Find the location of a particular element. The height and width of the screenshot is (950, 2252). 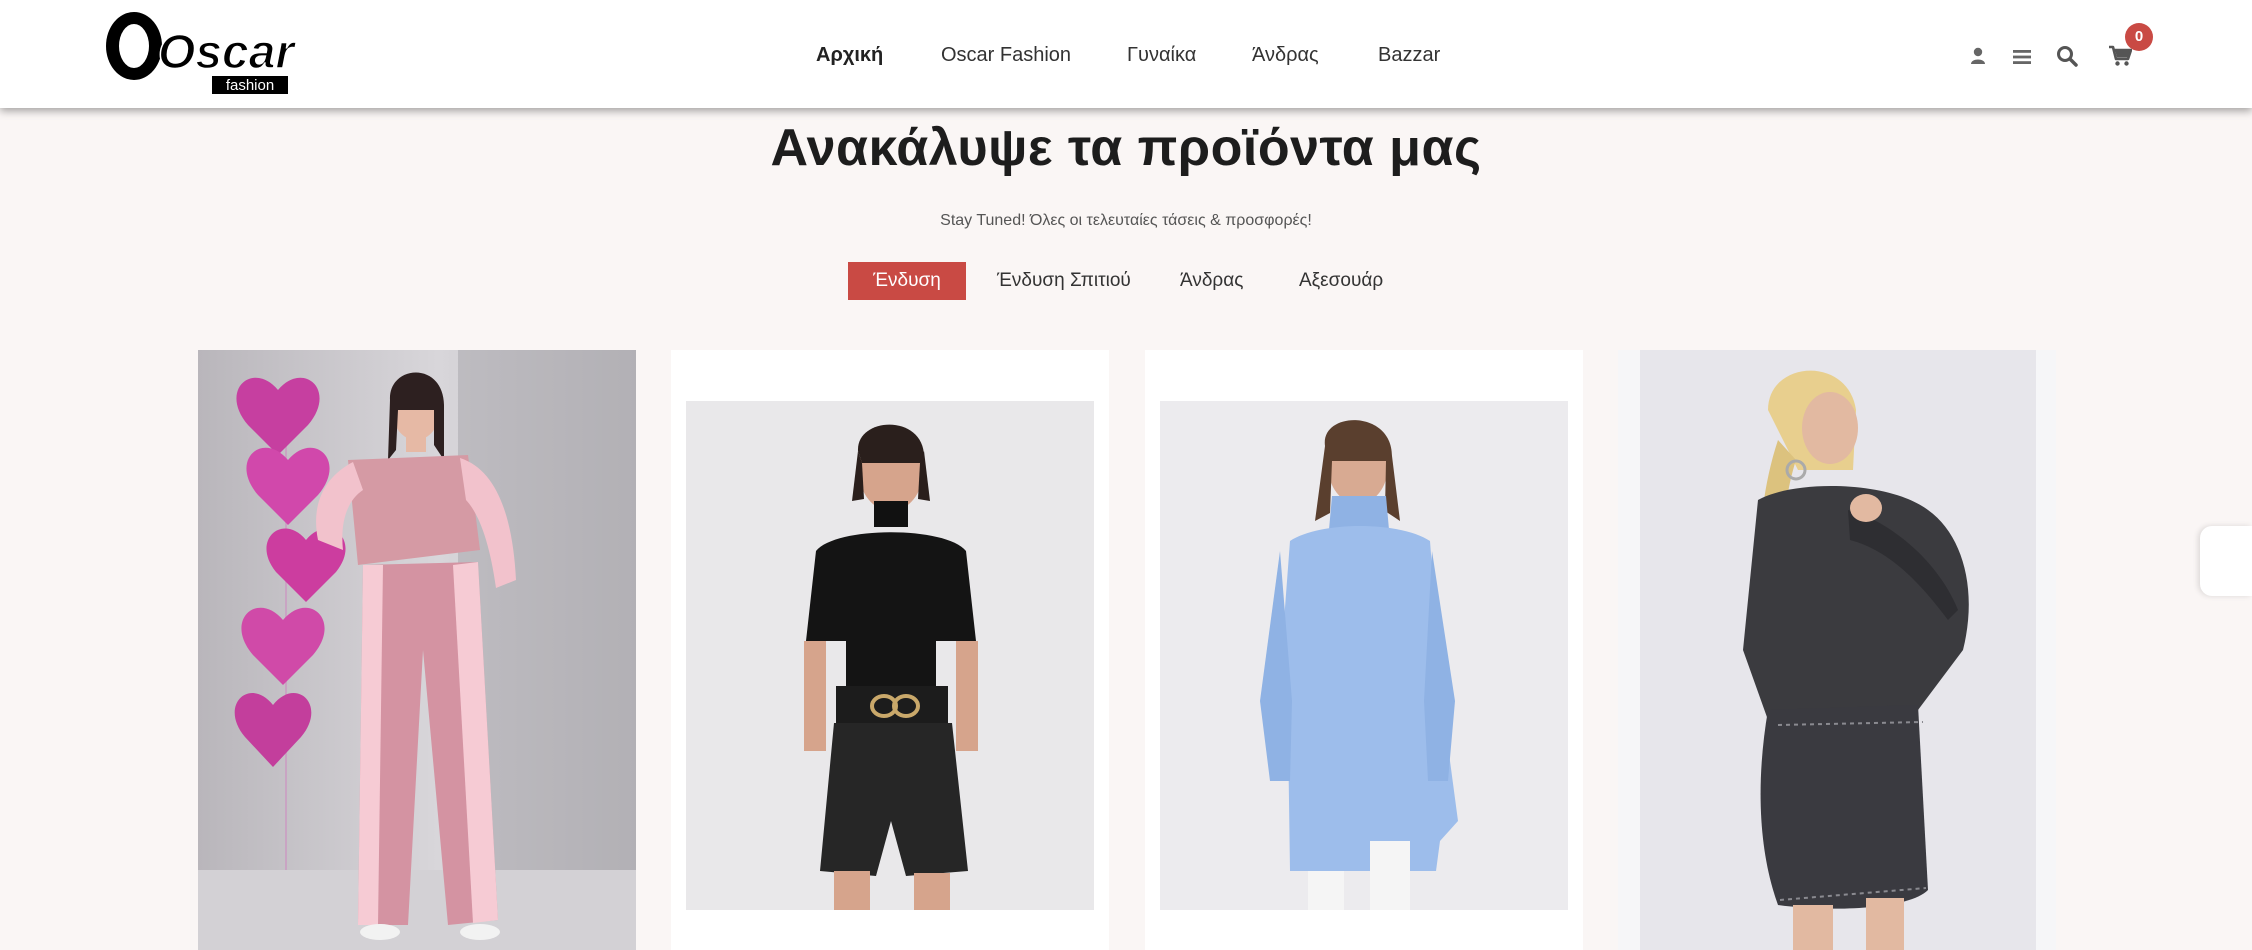

cart-icon is located at coordinates (2120, 58).